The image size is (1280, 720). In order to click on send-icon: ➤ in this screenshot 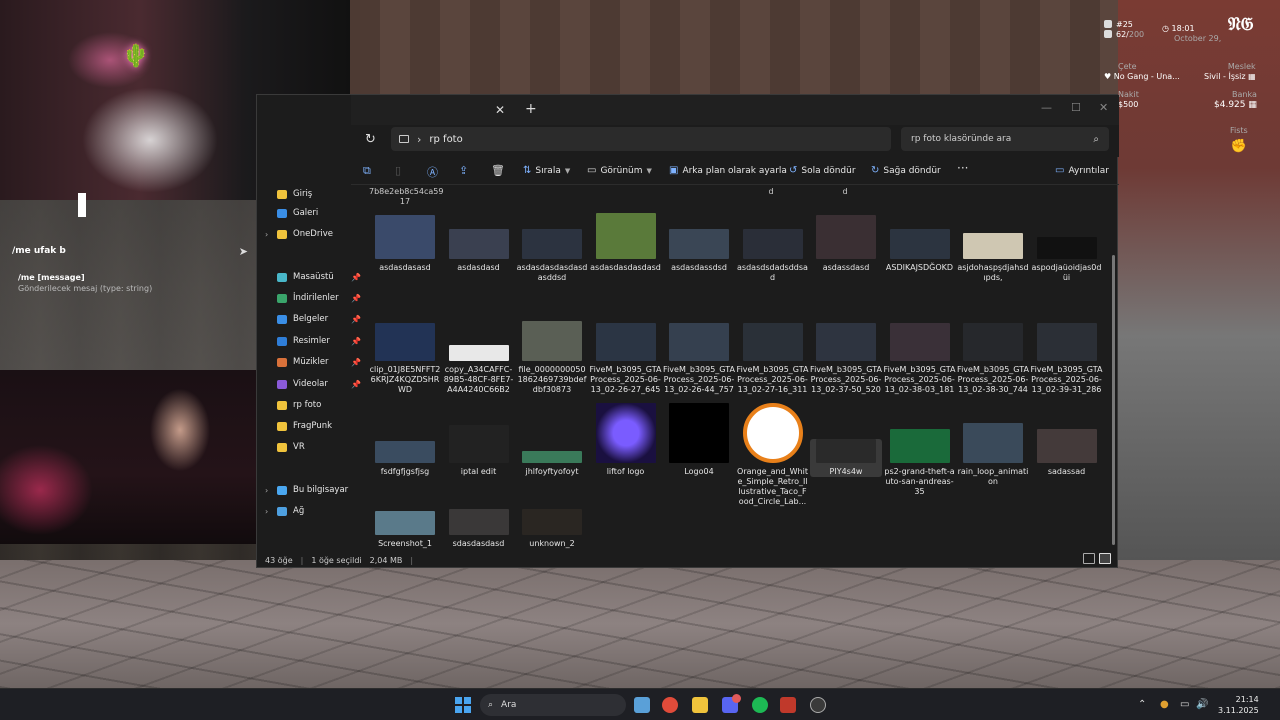, I will do `click(243, 251)`.